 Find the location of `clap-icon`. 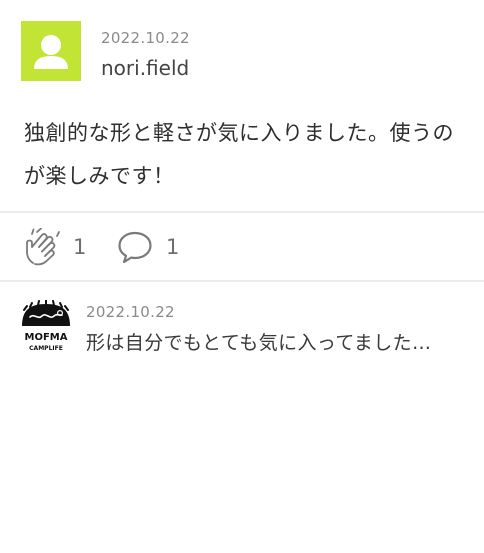

clap-icon is located at coordinates (43, 247).